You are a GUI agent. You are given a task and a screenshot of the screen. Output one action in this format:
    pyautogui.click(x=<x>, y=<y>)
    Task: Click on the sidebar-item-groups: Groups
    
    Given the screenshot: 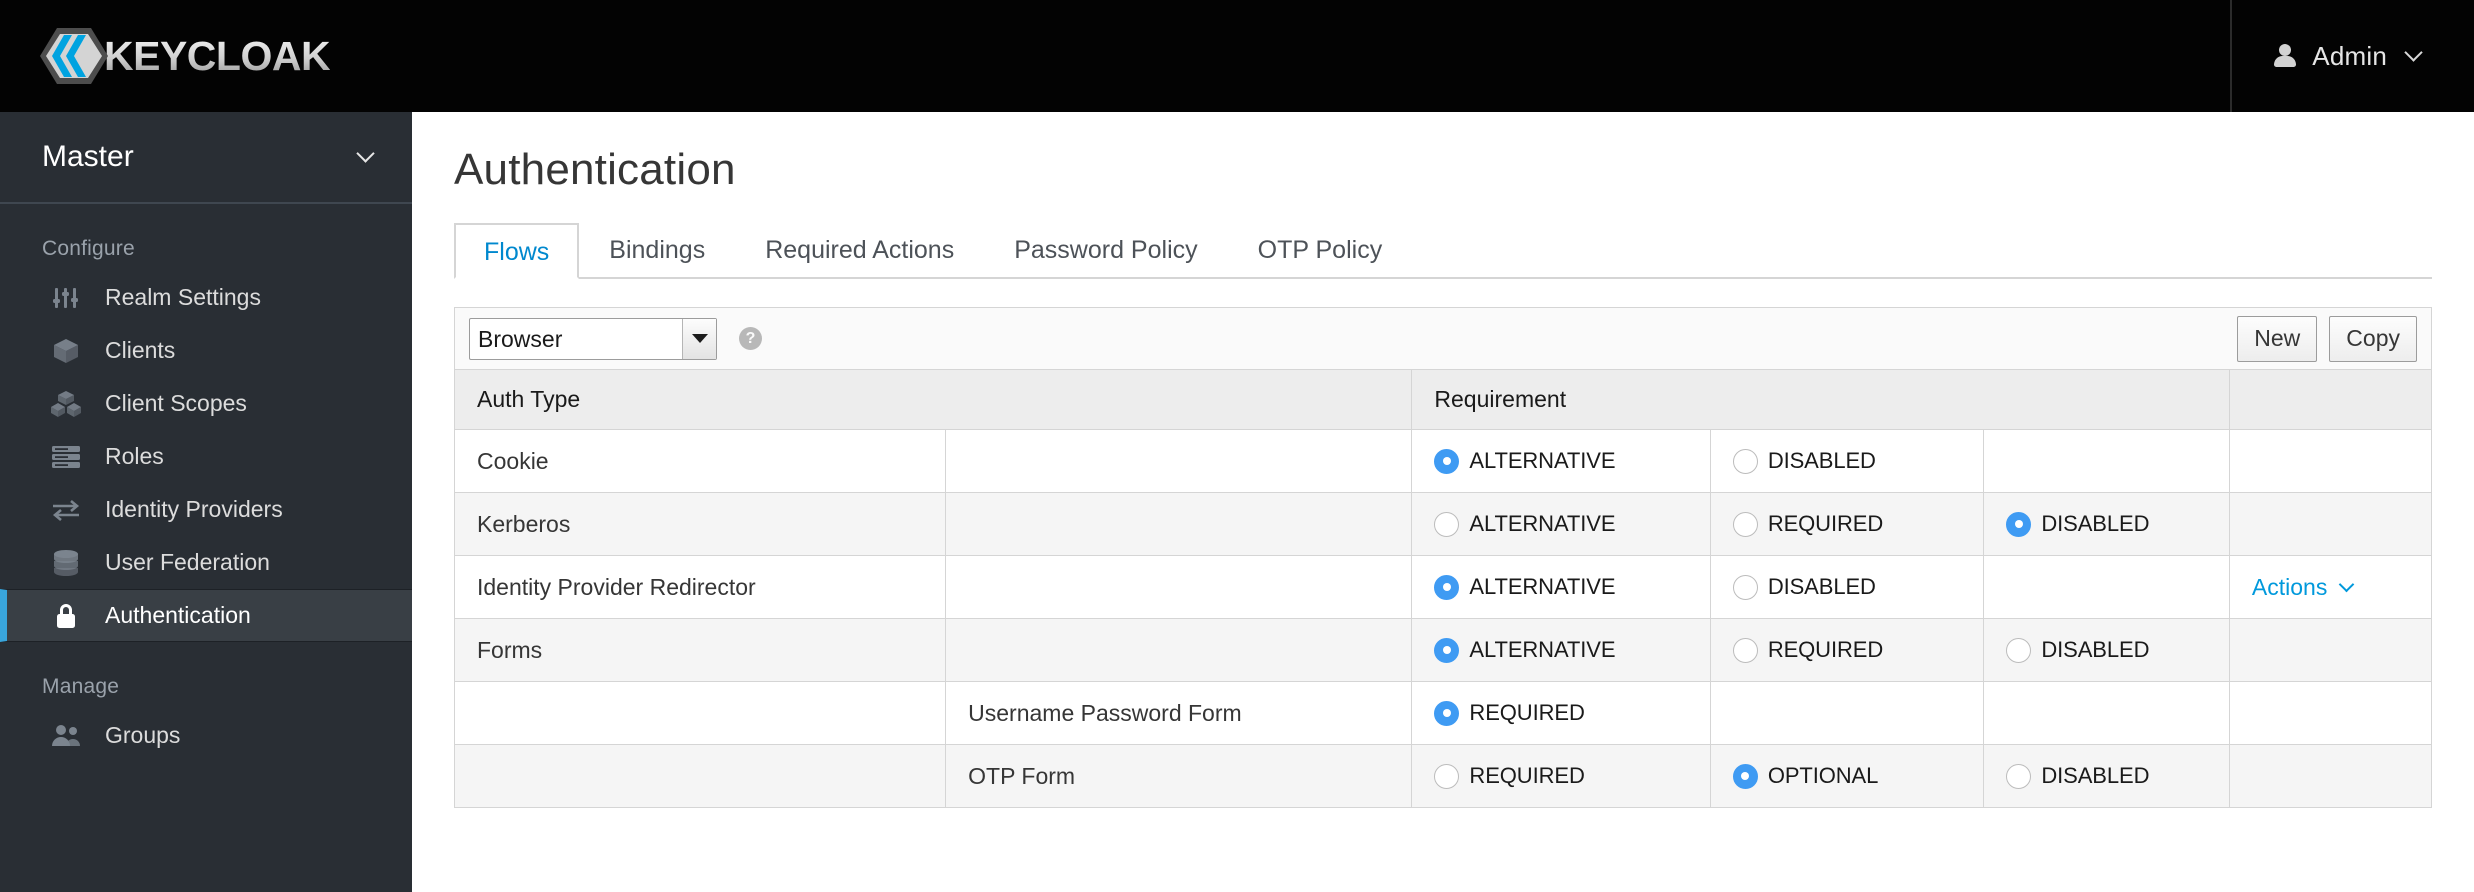 What is the action you would take?
    pyautogui.click(x=206, y=735)
    